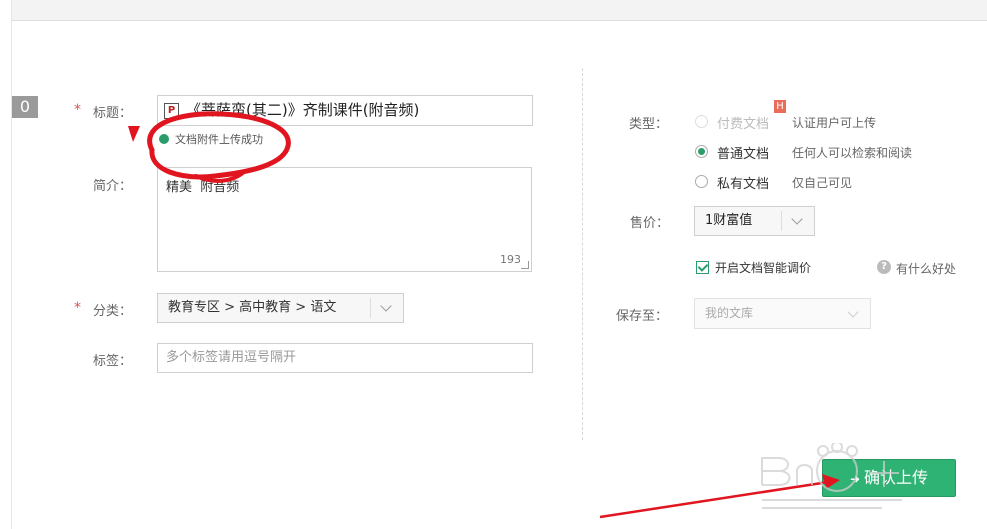  What do you see at coordinates (717, 499) in the screenshot?
I see `annotation-arrow-line` at bounding box center [717, 499].